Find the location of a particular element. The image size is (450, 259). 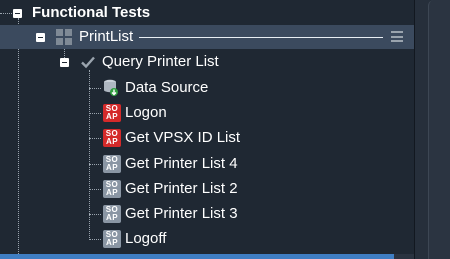

tree-item-get-vpsx-id-list: Get VPSX ID List is located at coordinates (182, 138).